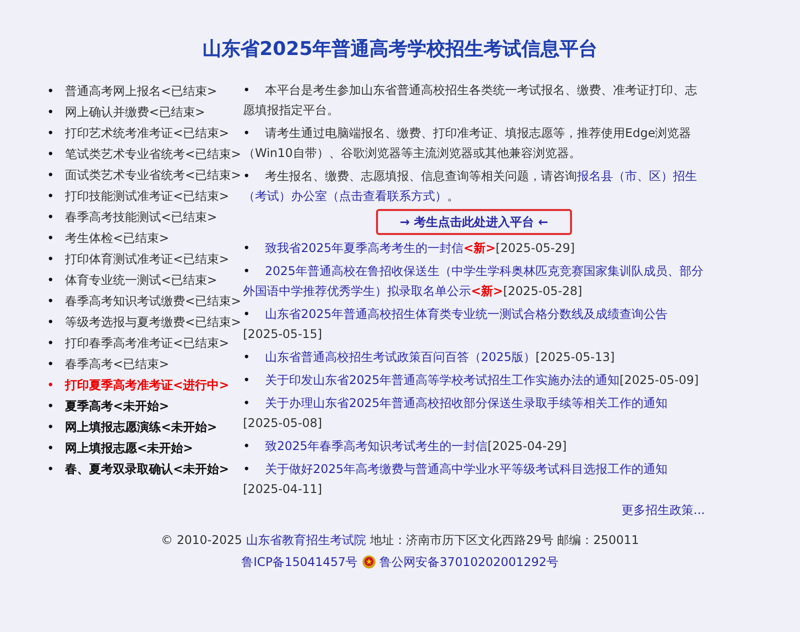 This screenshot has height=632, width=800. What do you see at coordinates (400, 49) in the screenshot?
I see `page-title: 山东省2025年普通高考学校招生考试信息平台` at bounding box center [400, 49].